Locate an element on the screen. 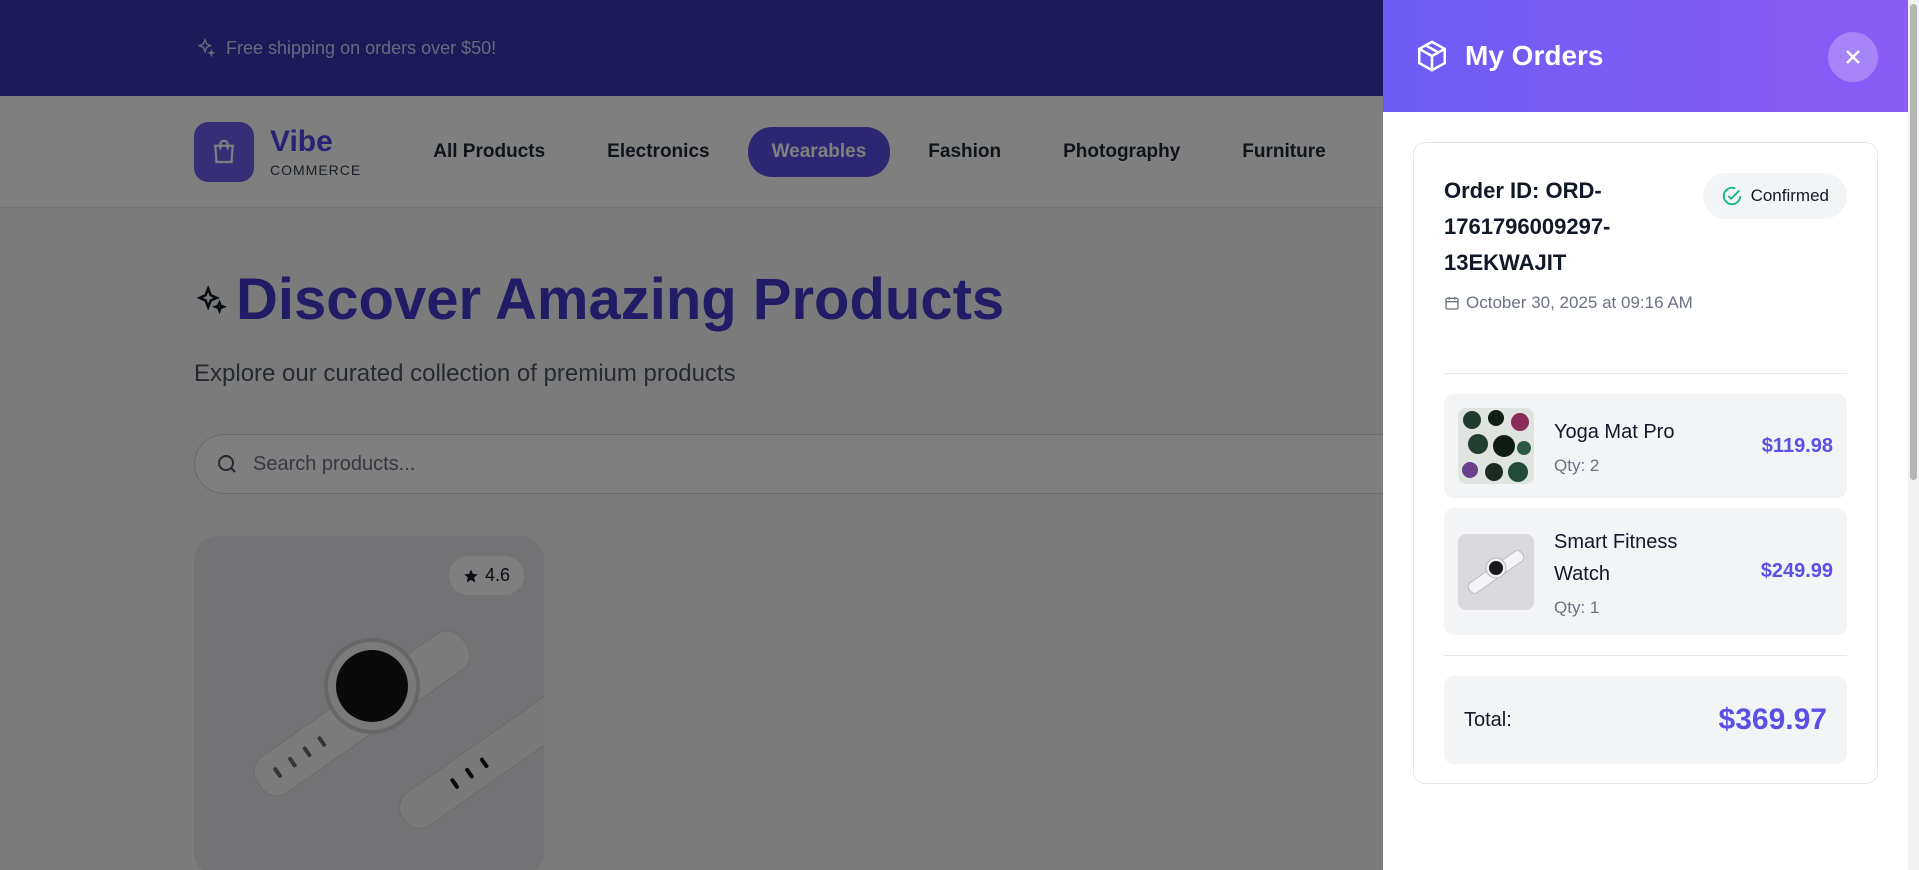 The image size is (1919, 870). order-date: October 30, 2025 at 09:16 AM is located at coordinates (1569, 302).